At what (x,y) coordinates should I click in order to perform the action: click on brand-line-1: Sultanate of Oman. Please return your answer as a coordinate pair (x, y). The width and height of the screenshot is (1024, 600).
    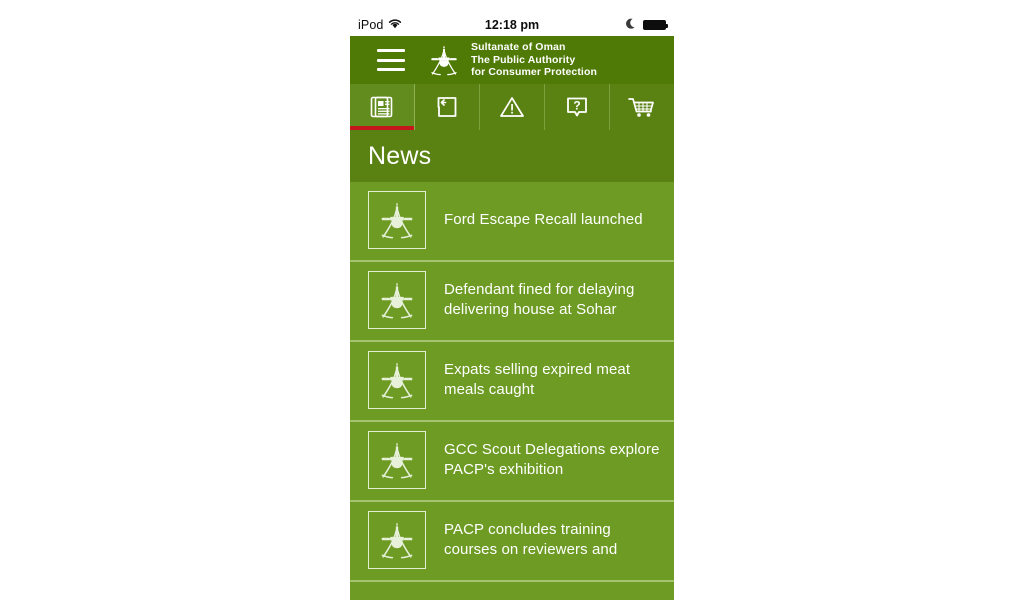
    Looking at the image, I should click on (518, 47).